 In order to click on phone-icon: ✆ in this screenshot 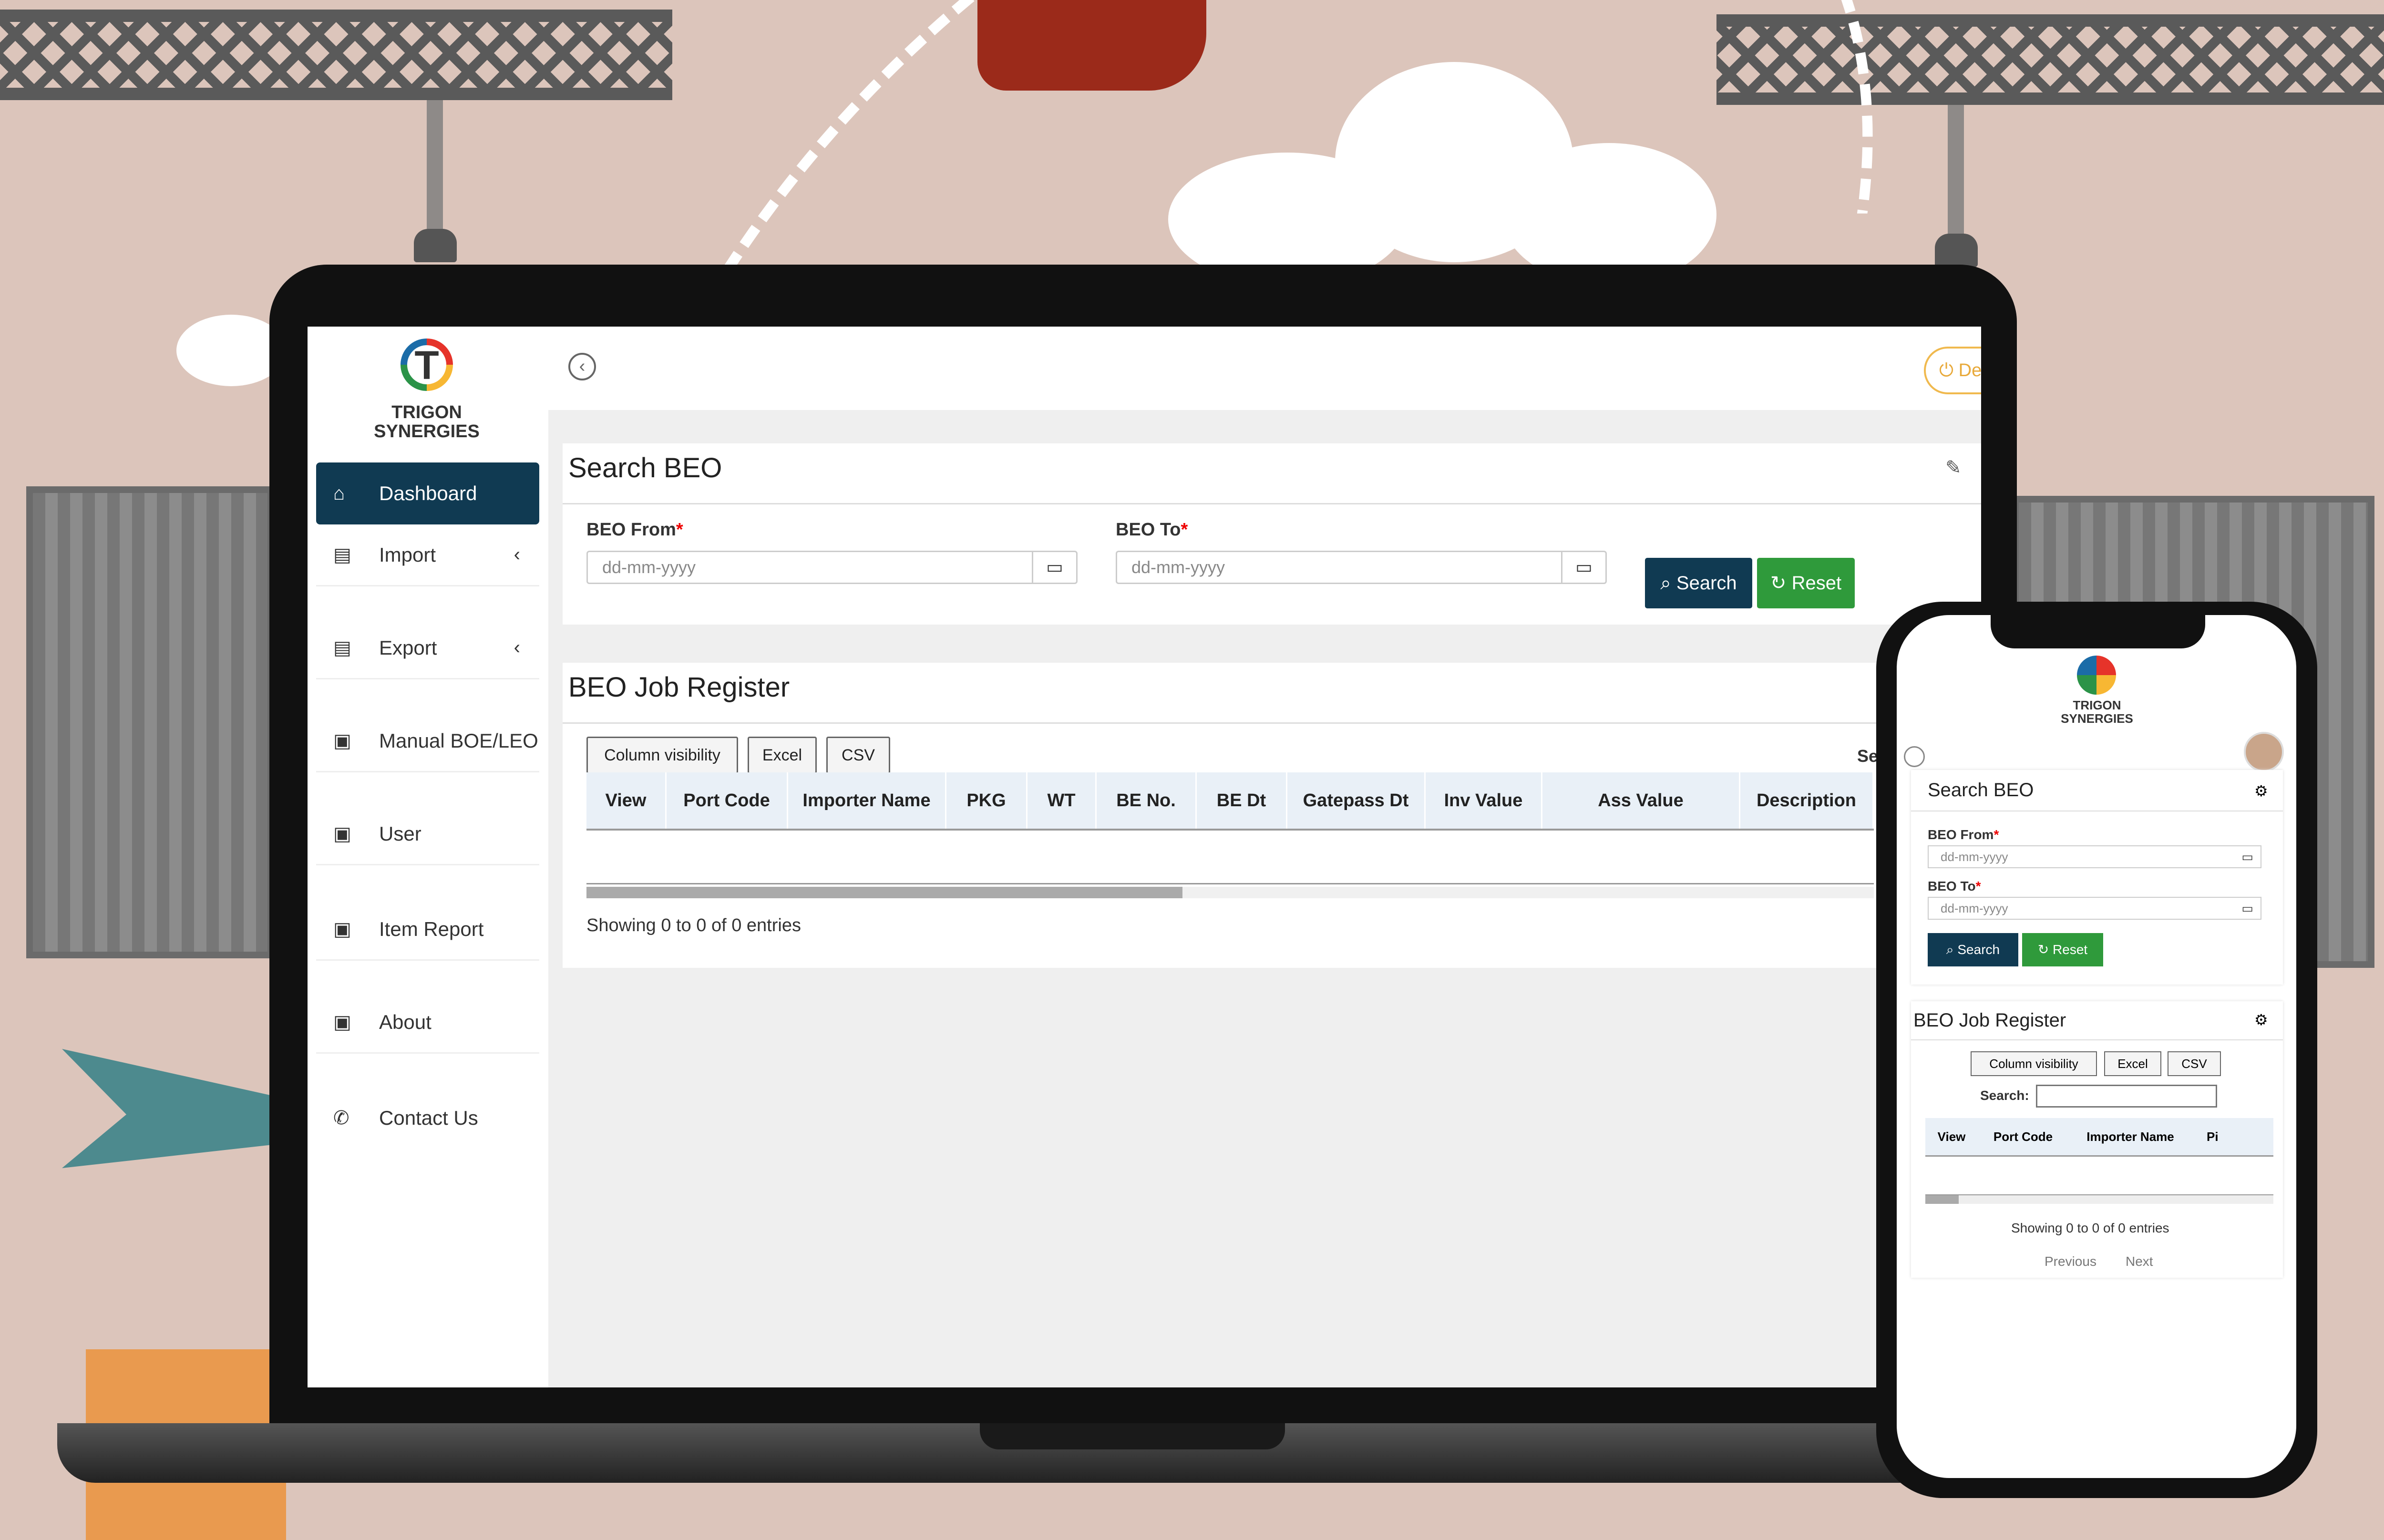, I will do `click(341, 1118)`.